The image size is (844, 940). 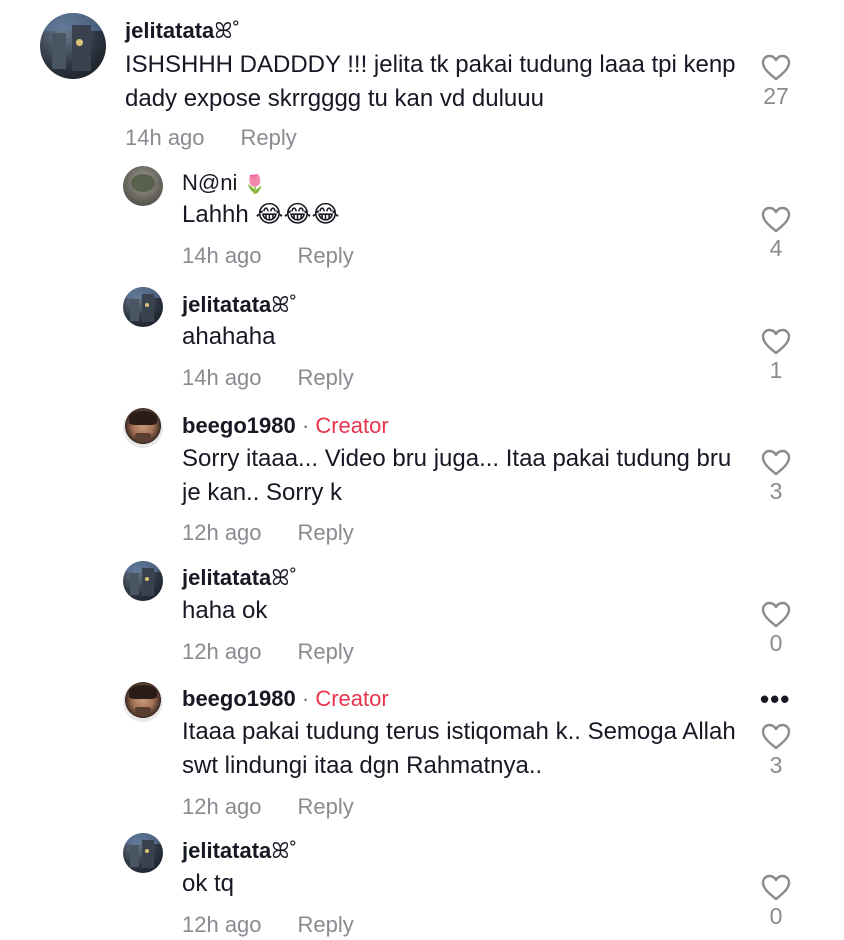 What do you see at coordinates (775, 699) in the screenshot?
I see `more-options-icon: •••` at bounding box center [775, 699].